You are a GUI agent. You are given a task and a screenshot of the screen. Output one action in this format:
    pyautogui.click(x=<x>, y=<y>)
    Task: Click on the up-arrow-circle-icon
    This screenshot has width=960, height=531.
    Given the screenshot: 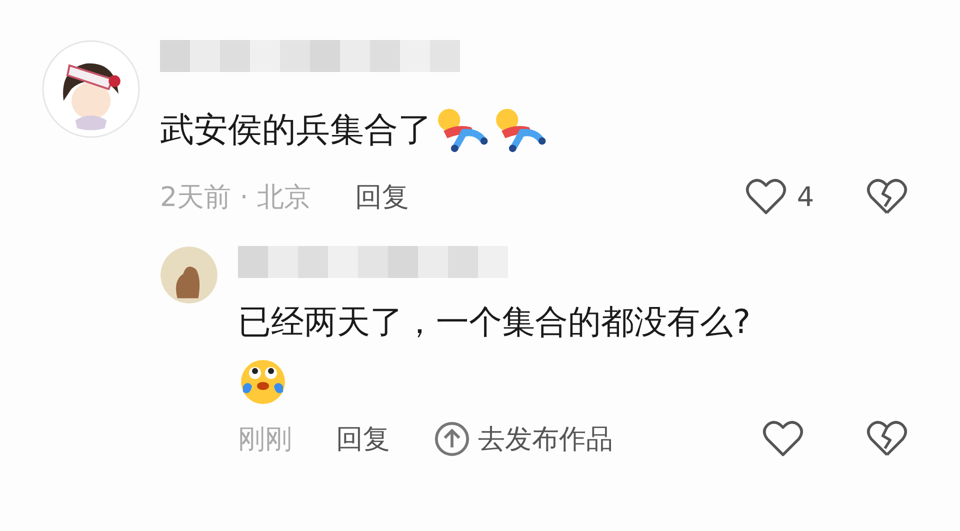 What is the action you would take?
    pyautogui.click(x=452, y=439)
    